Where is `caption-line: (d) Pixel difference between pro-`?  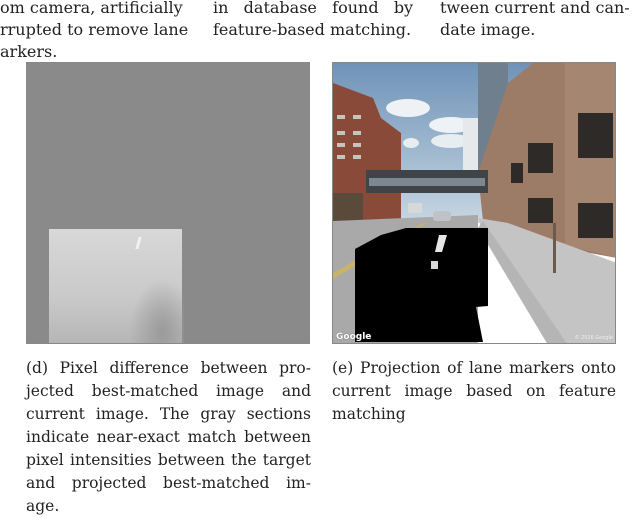
caption-line: (d) Pixel difference between pro- is located at coordinates (168, 368).